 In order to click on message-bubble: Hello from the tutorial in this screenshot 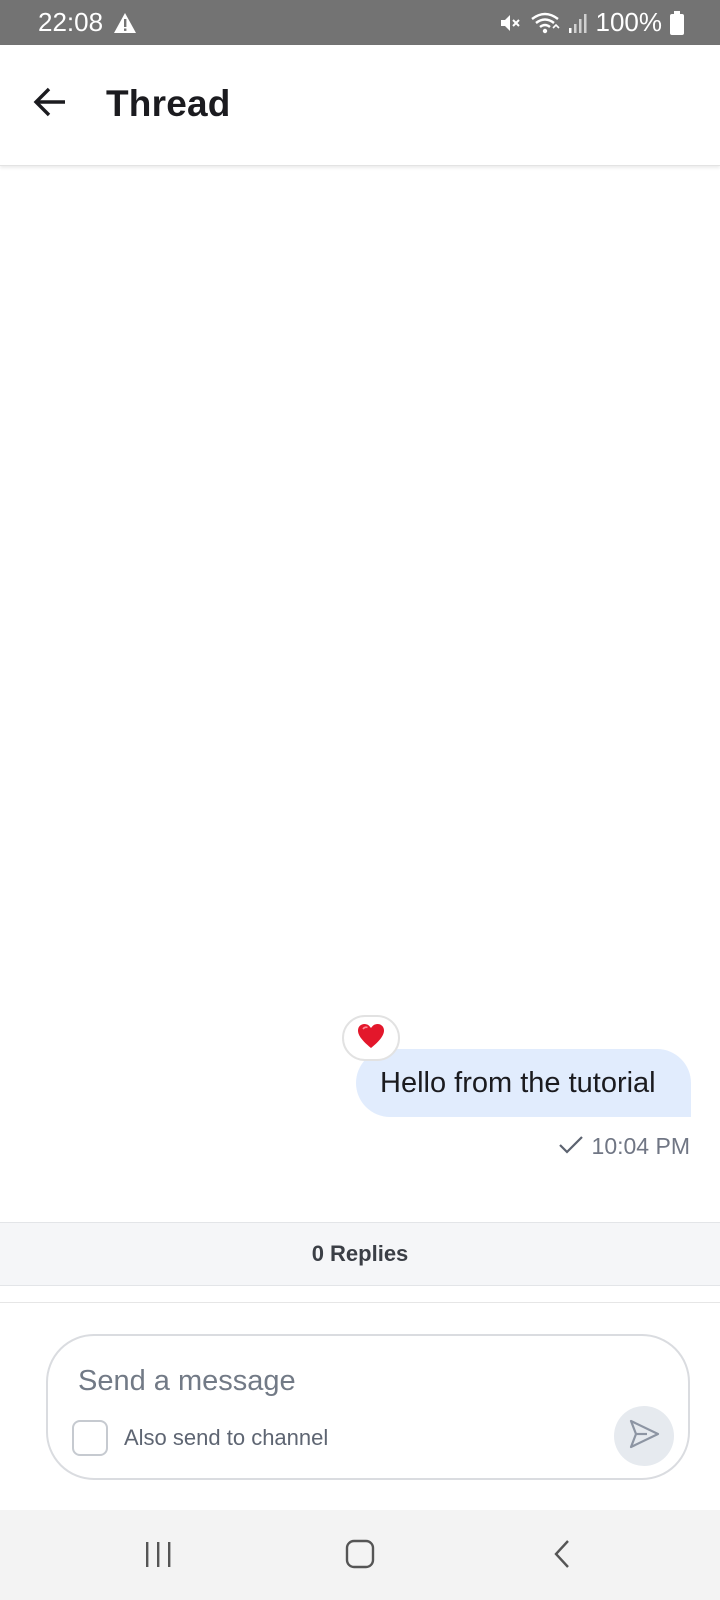, I will do `click(523, 1083)`.